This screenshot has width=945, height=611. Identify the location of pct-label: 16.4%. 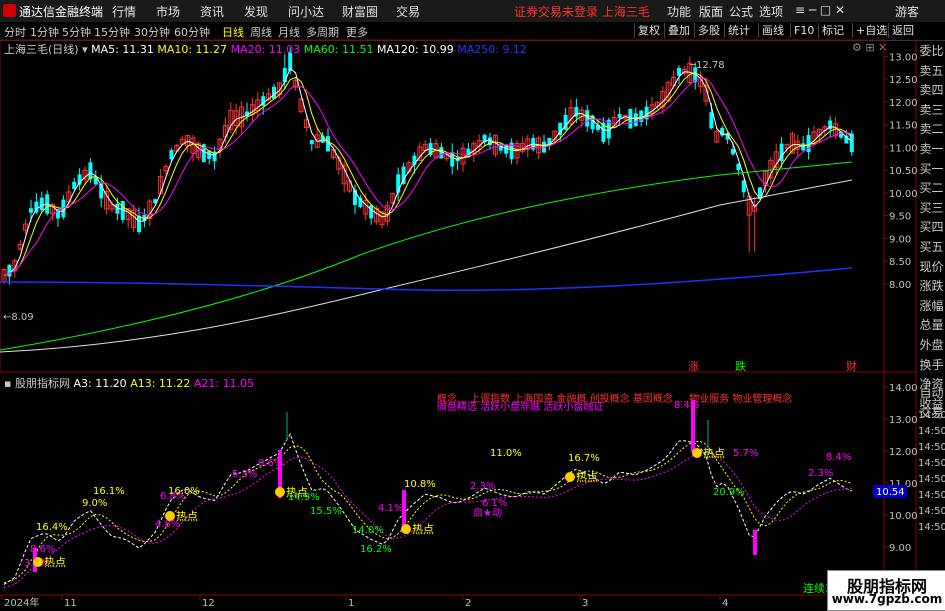
(52, 527).